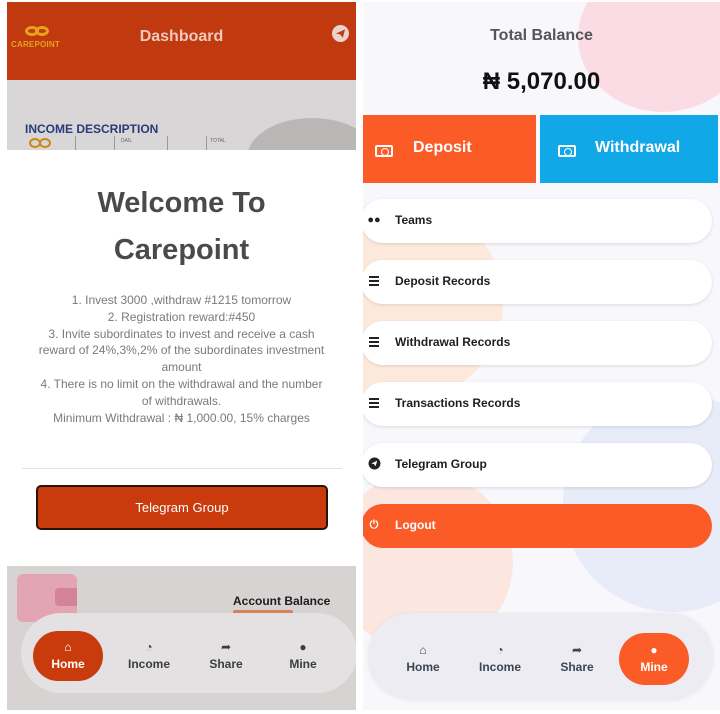  I want to click on income-col-daily: DAIL, so click(127, 141).